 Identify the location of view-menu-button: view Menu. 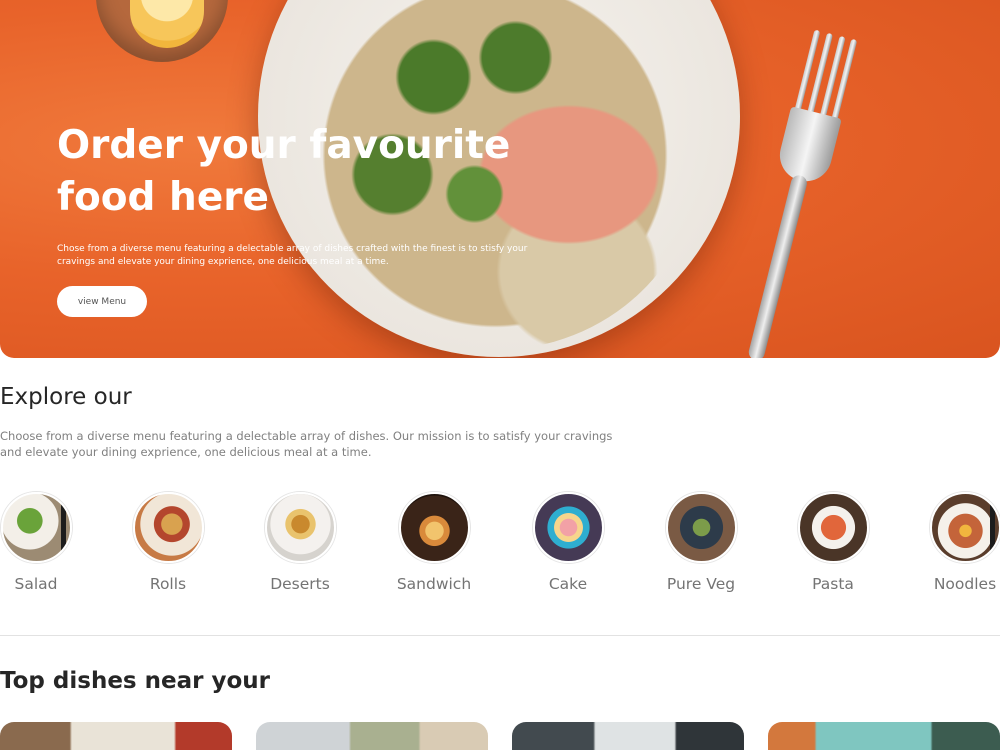
(102, 301).